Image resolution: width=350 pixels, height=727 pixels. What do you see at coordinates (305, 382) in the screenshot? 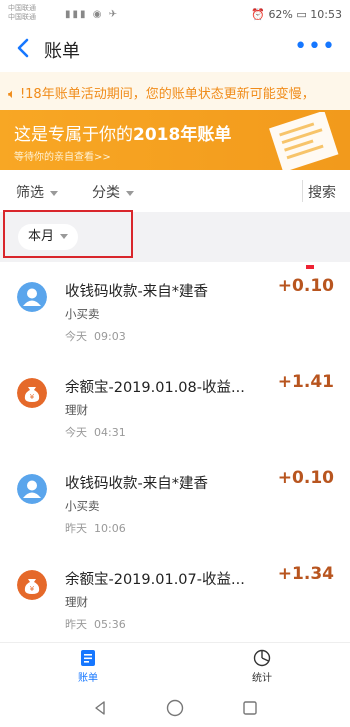
I see `transaction-amount: +1.41` at bounding box center [305, 382].